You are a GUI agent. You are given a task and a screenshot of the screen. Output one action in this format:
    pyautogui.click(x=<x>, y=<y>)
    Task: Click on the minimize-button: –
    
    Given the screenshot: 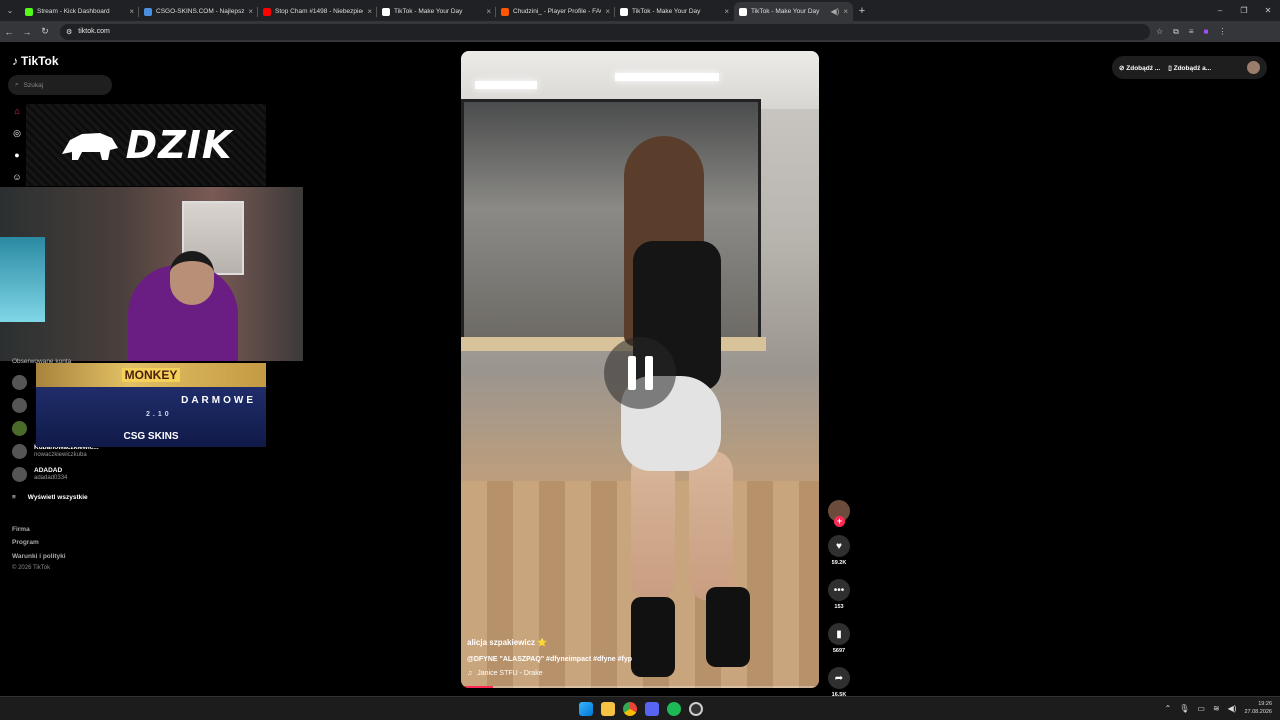 What is the action you would take?
    pyautogui.click(x=1220, y=10)
    